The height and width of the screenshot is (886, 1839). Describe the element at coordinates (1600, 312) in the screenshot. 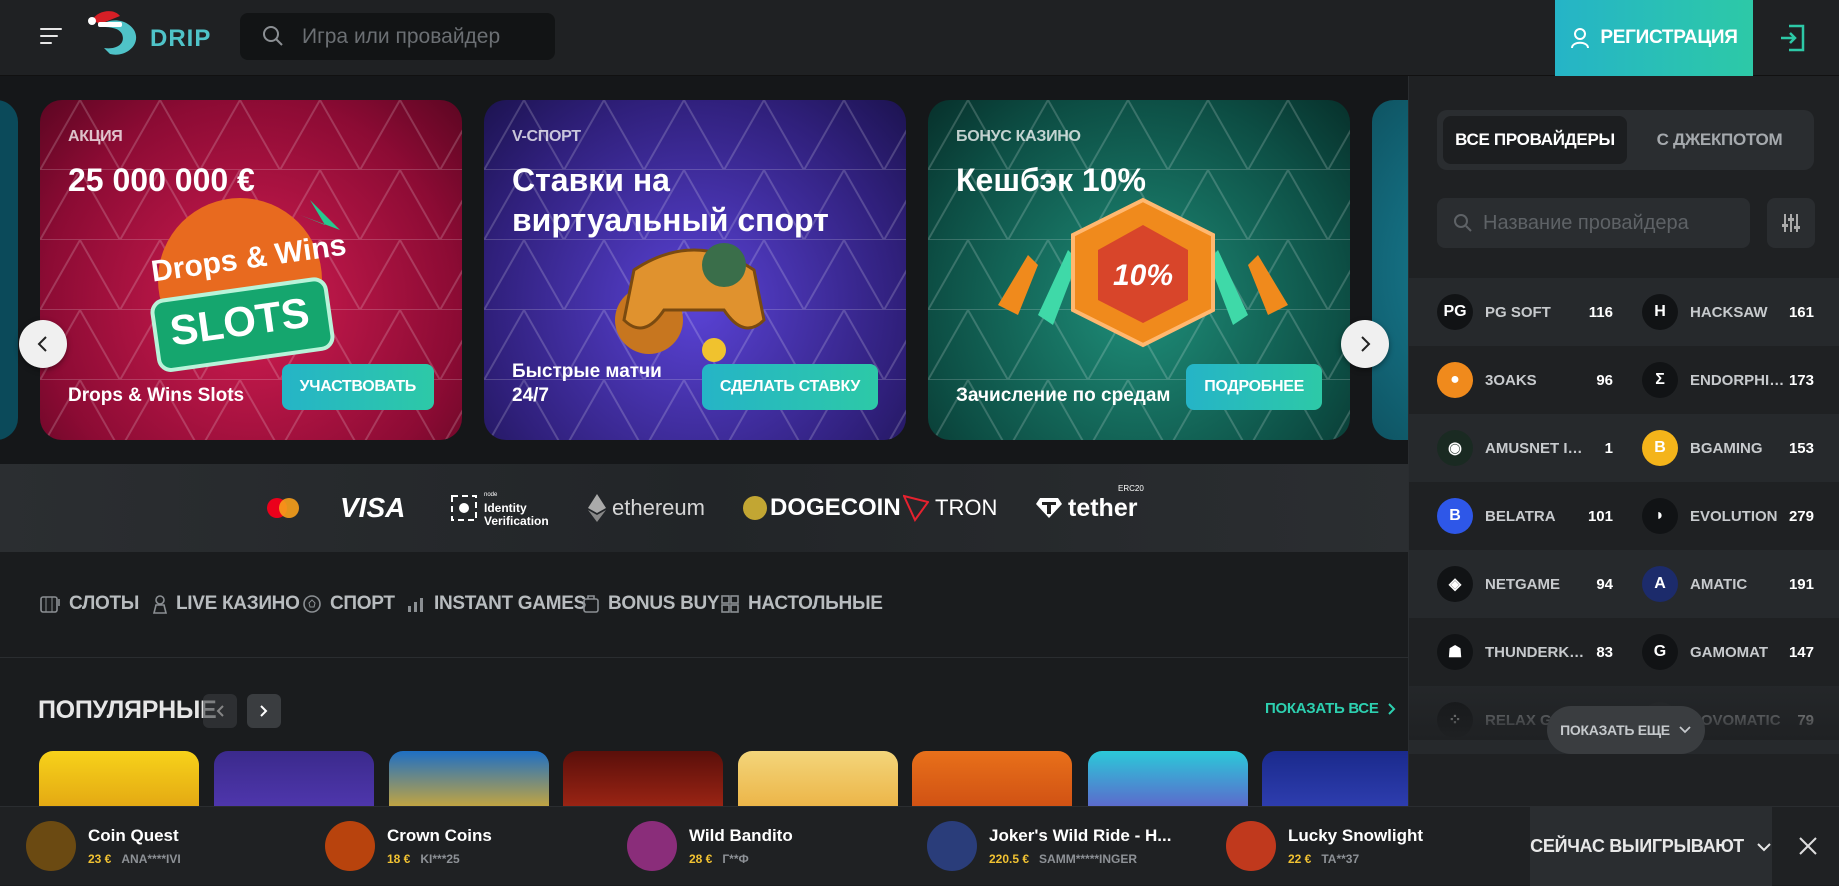

I see `provider-game-count: 116` at that location.